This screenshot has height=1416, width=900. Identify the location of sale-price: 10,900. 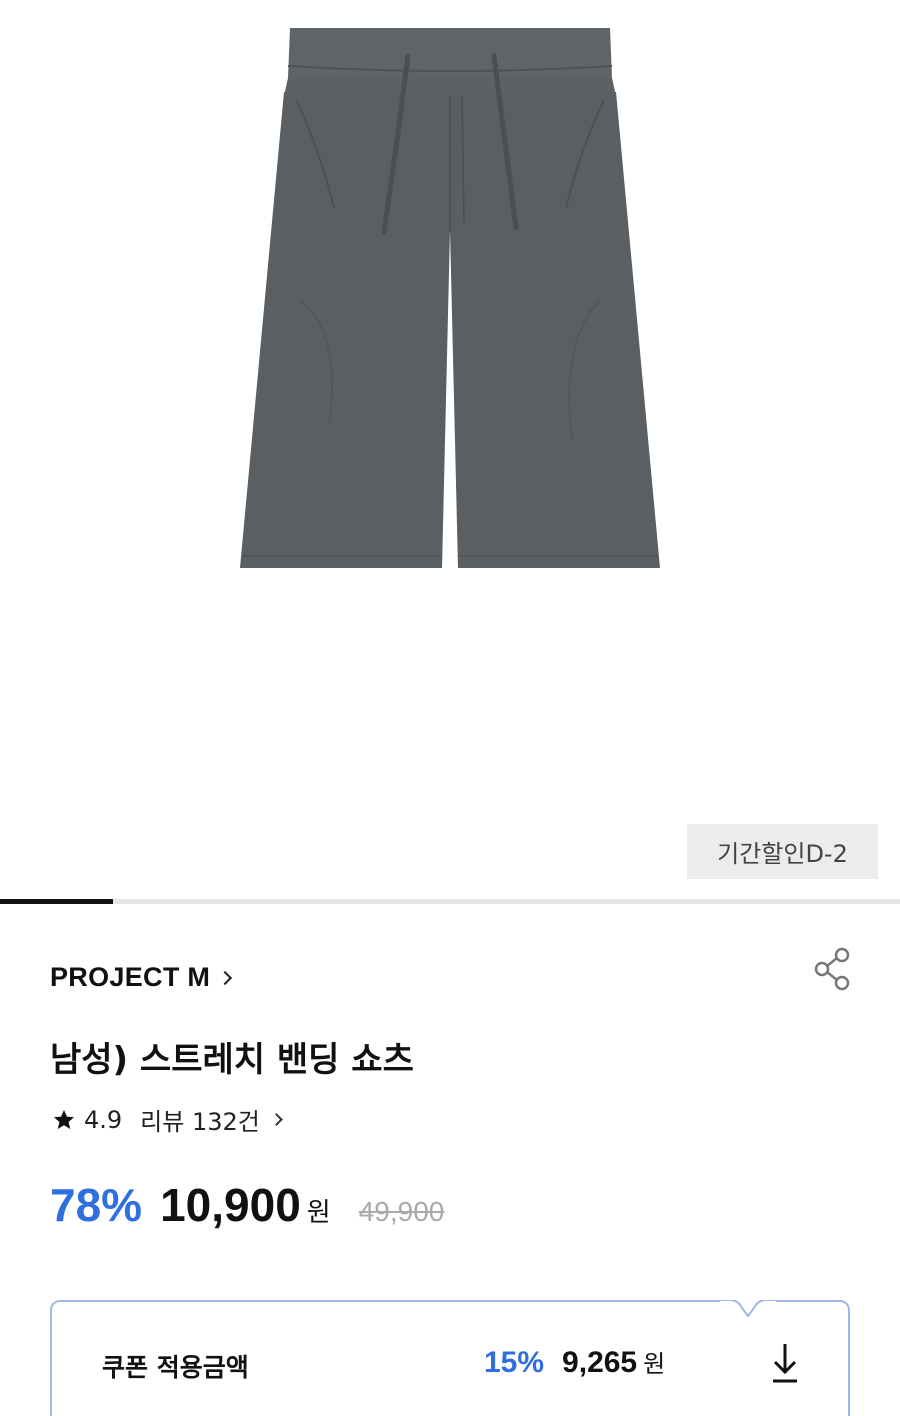
(230, 1205).